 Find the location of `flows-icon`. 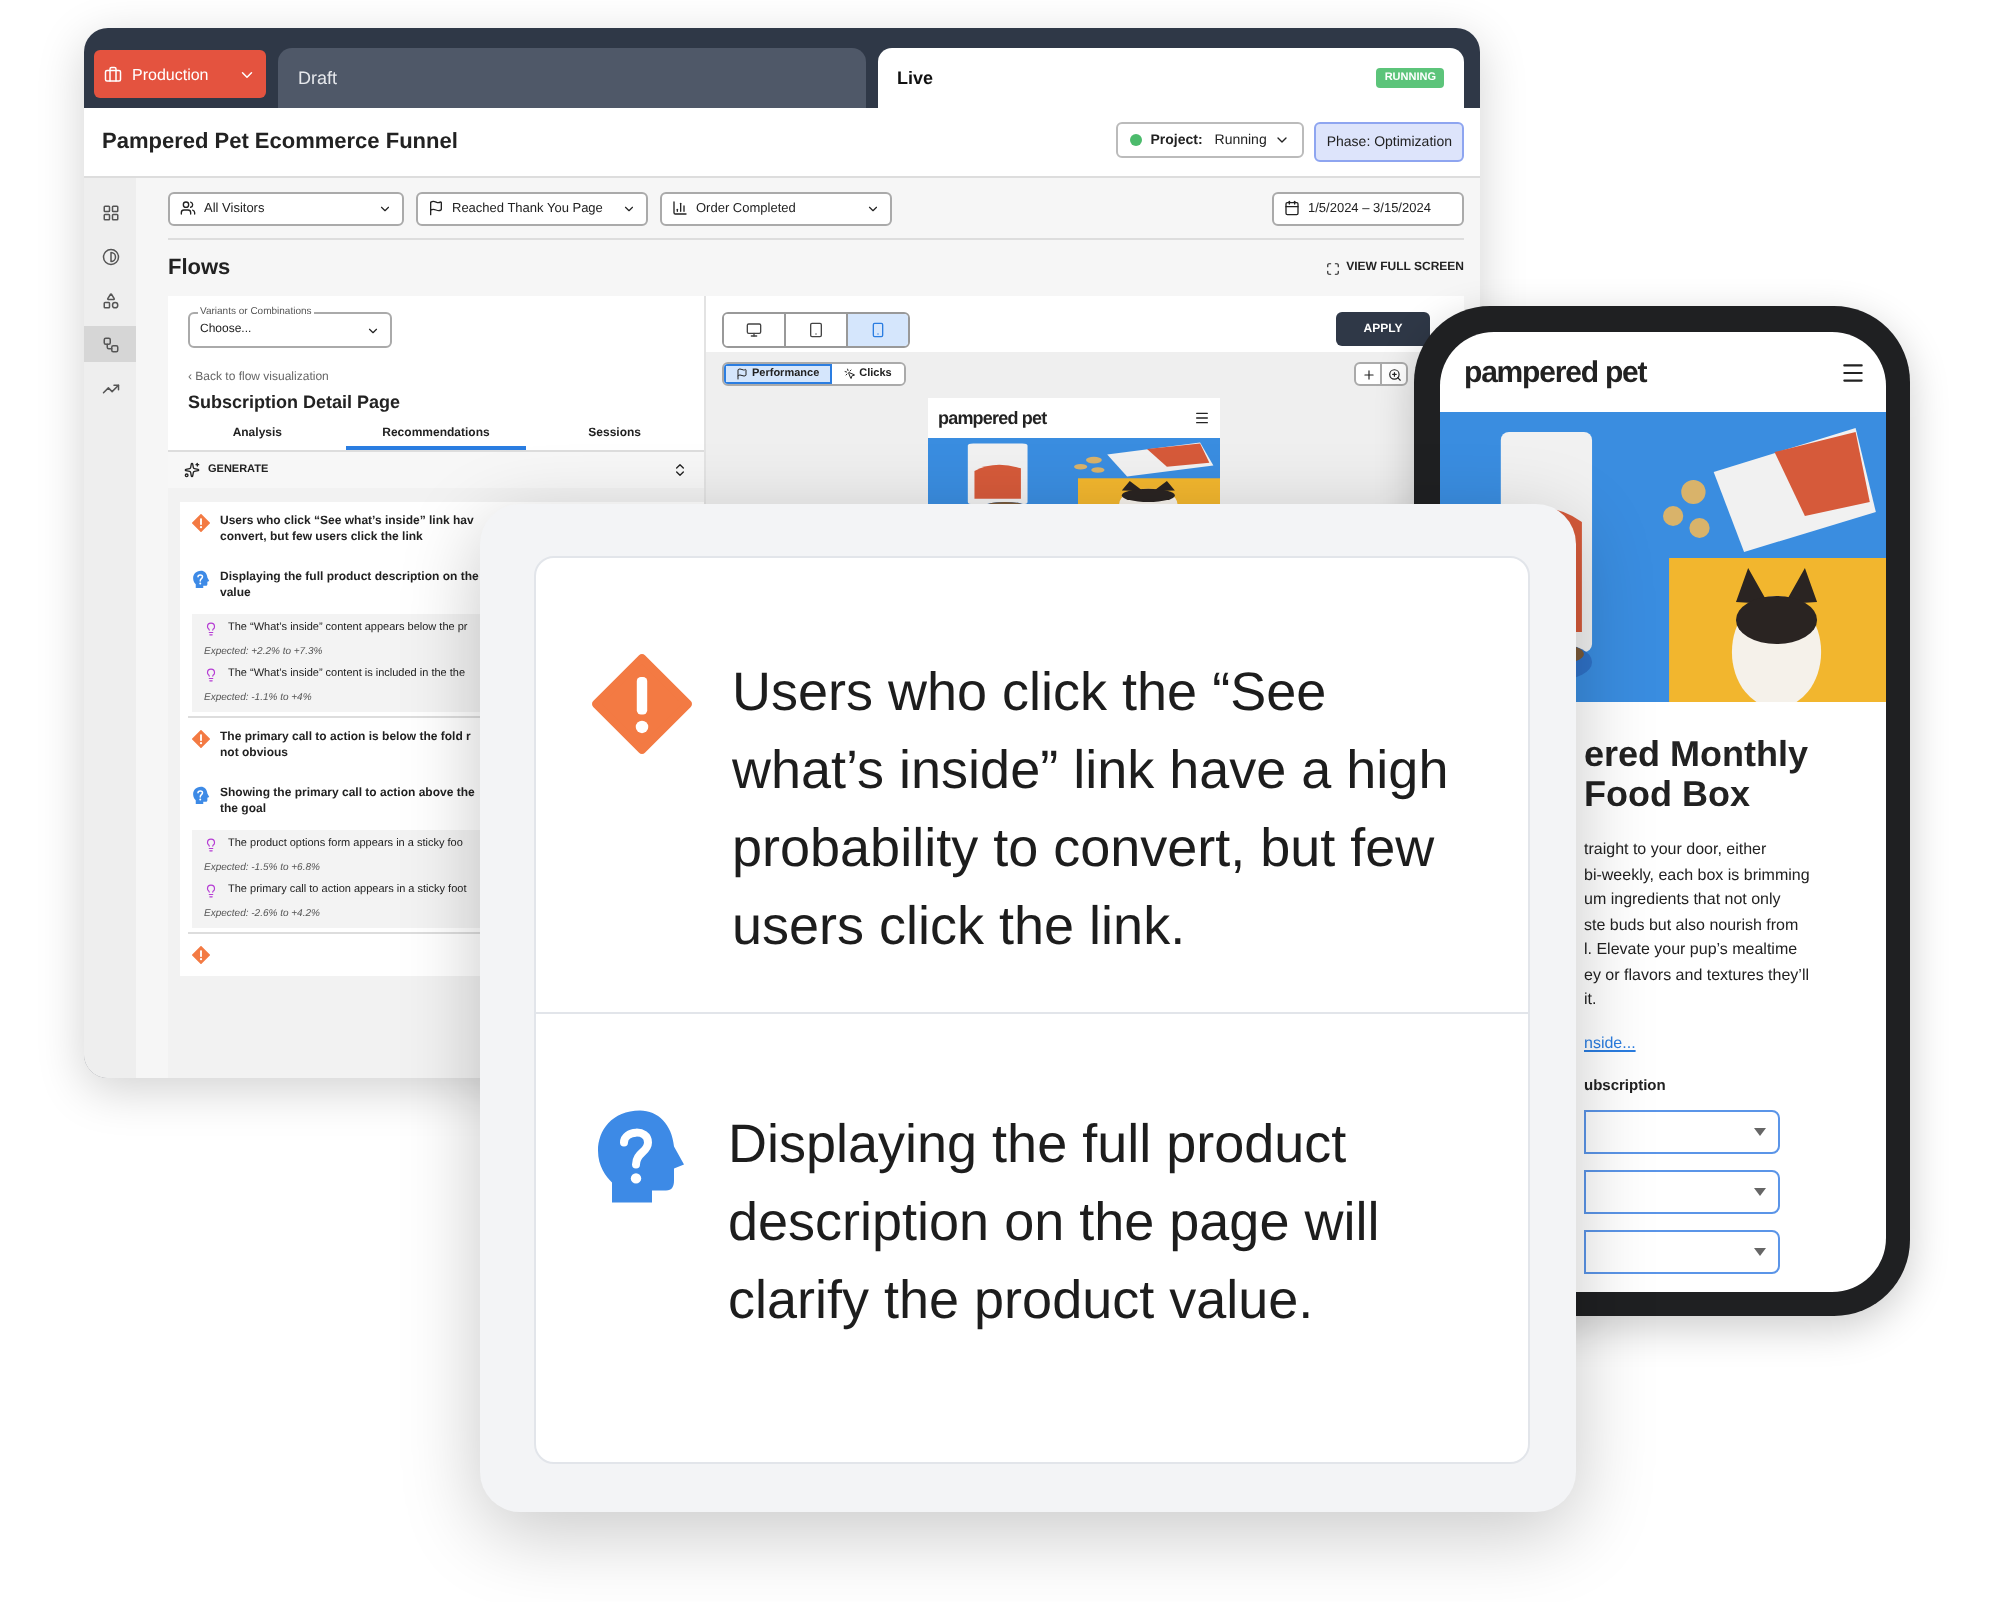

flows-icon is located at coordinates (110, 344).